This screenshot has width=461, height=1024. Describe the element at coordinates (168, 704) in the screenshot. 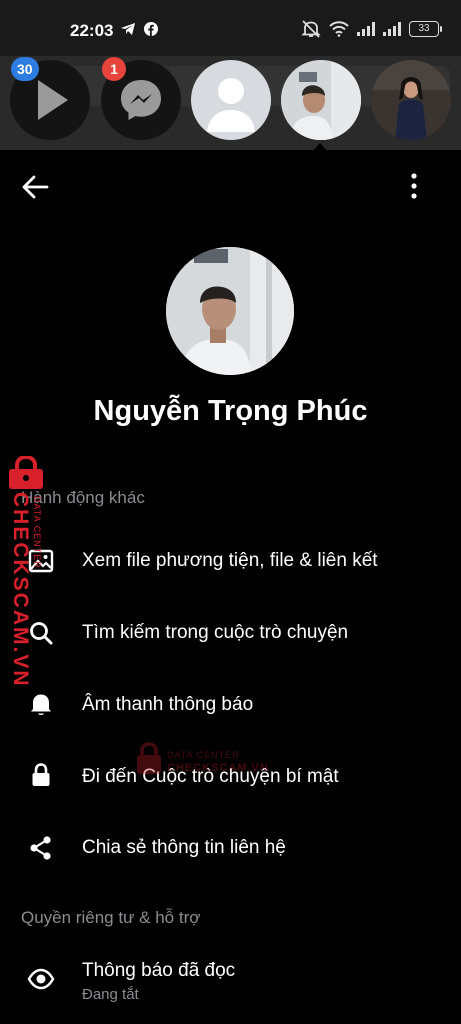

I see `menu-item-label: Âm thanh thông báo` at that location.